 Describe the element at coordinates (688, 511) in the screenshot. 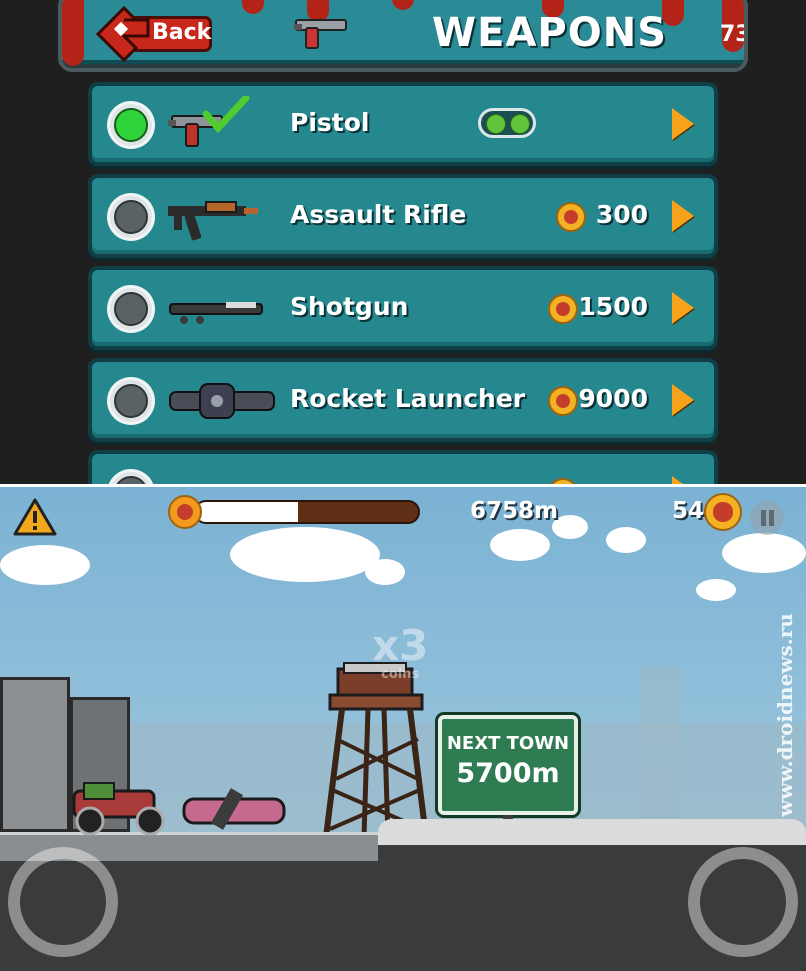

I see `coin-count: 54` at that location.